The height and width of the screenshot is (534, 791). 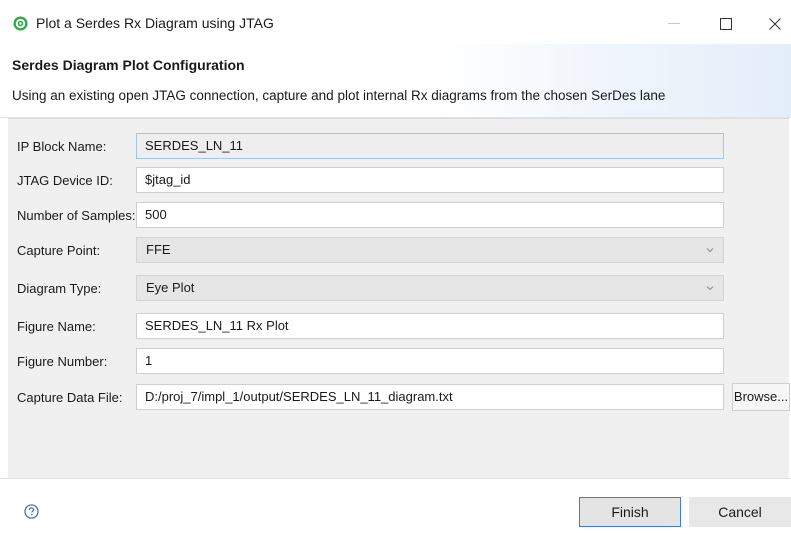 What do you see at coordinates (430, 146) in the screenshot?
I see `ip-block-field: SERDES_LN_11` at bounding box center [430, 146].